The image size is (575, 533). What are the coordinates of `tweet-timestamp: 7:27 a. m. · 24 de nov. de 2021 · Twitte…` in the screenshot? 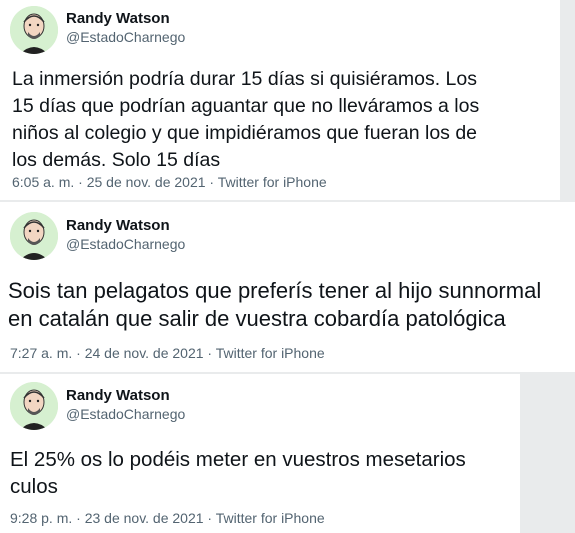 It's located at (167, 353).